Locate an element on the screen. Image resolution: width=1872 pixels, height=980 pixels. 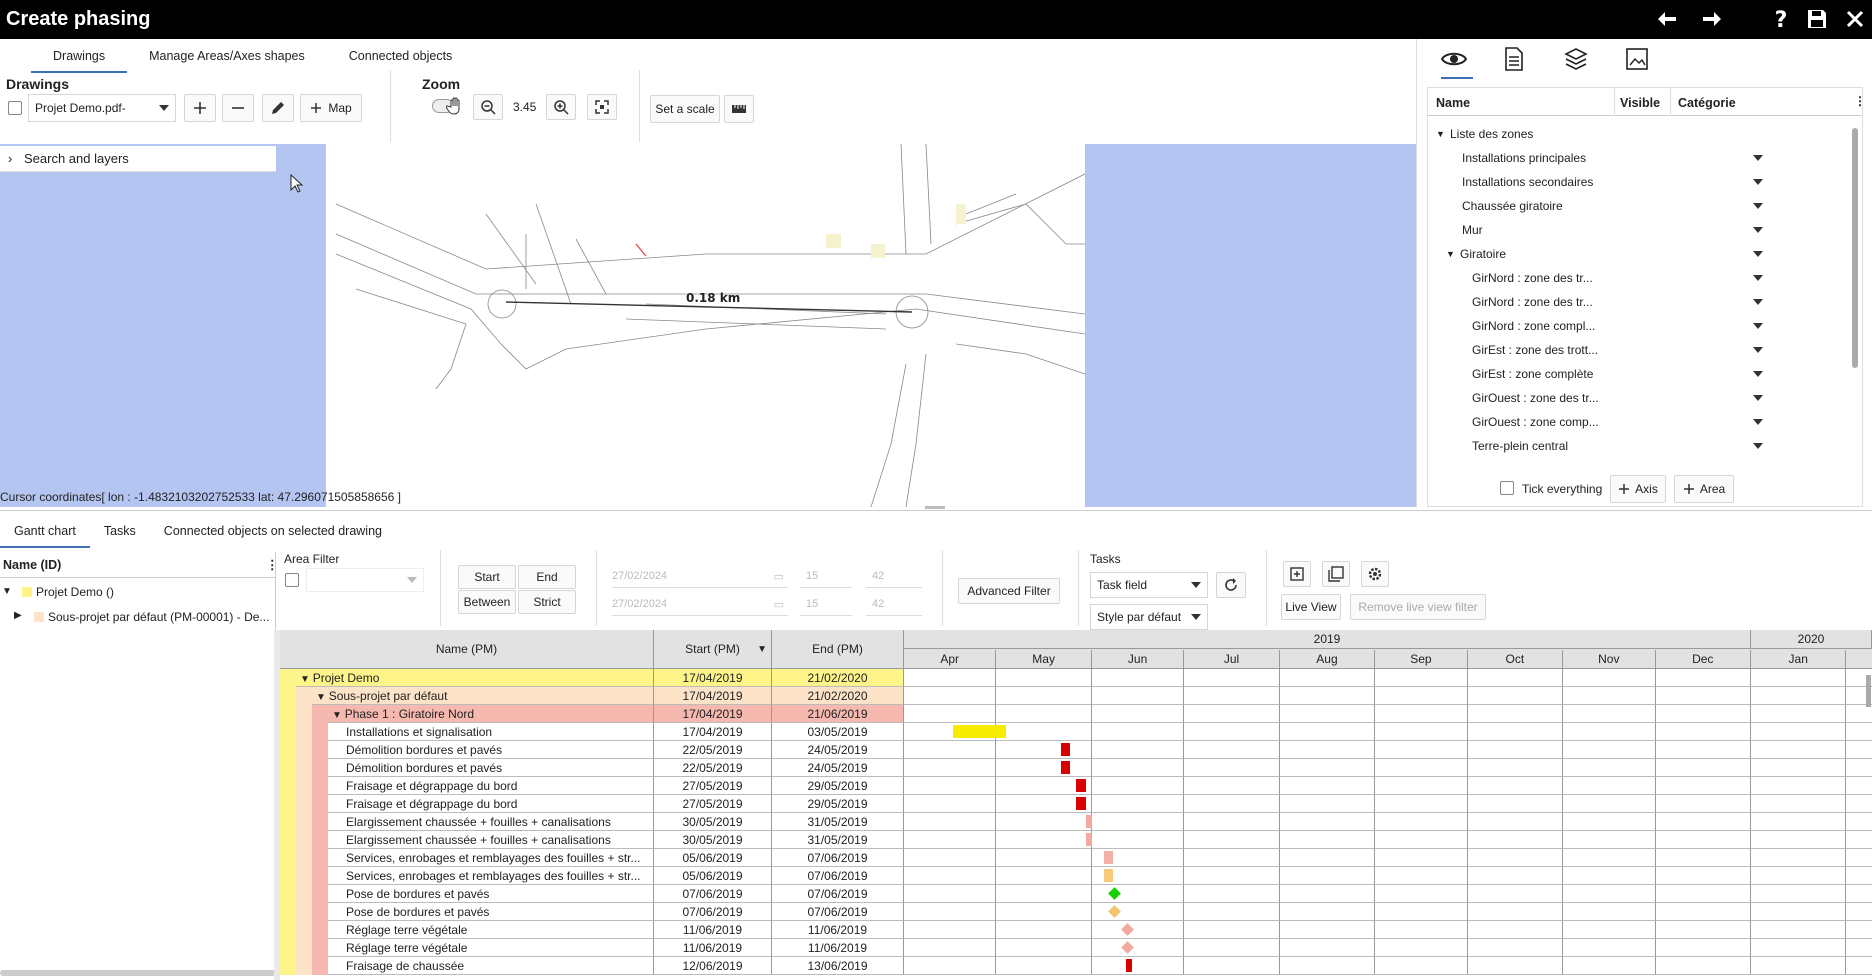
tab-connected-objects: Connected objects is located at coordinates (401, 56).